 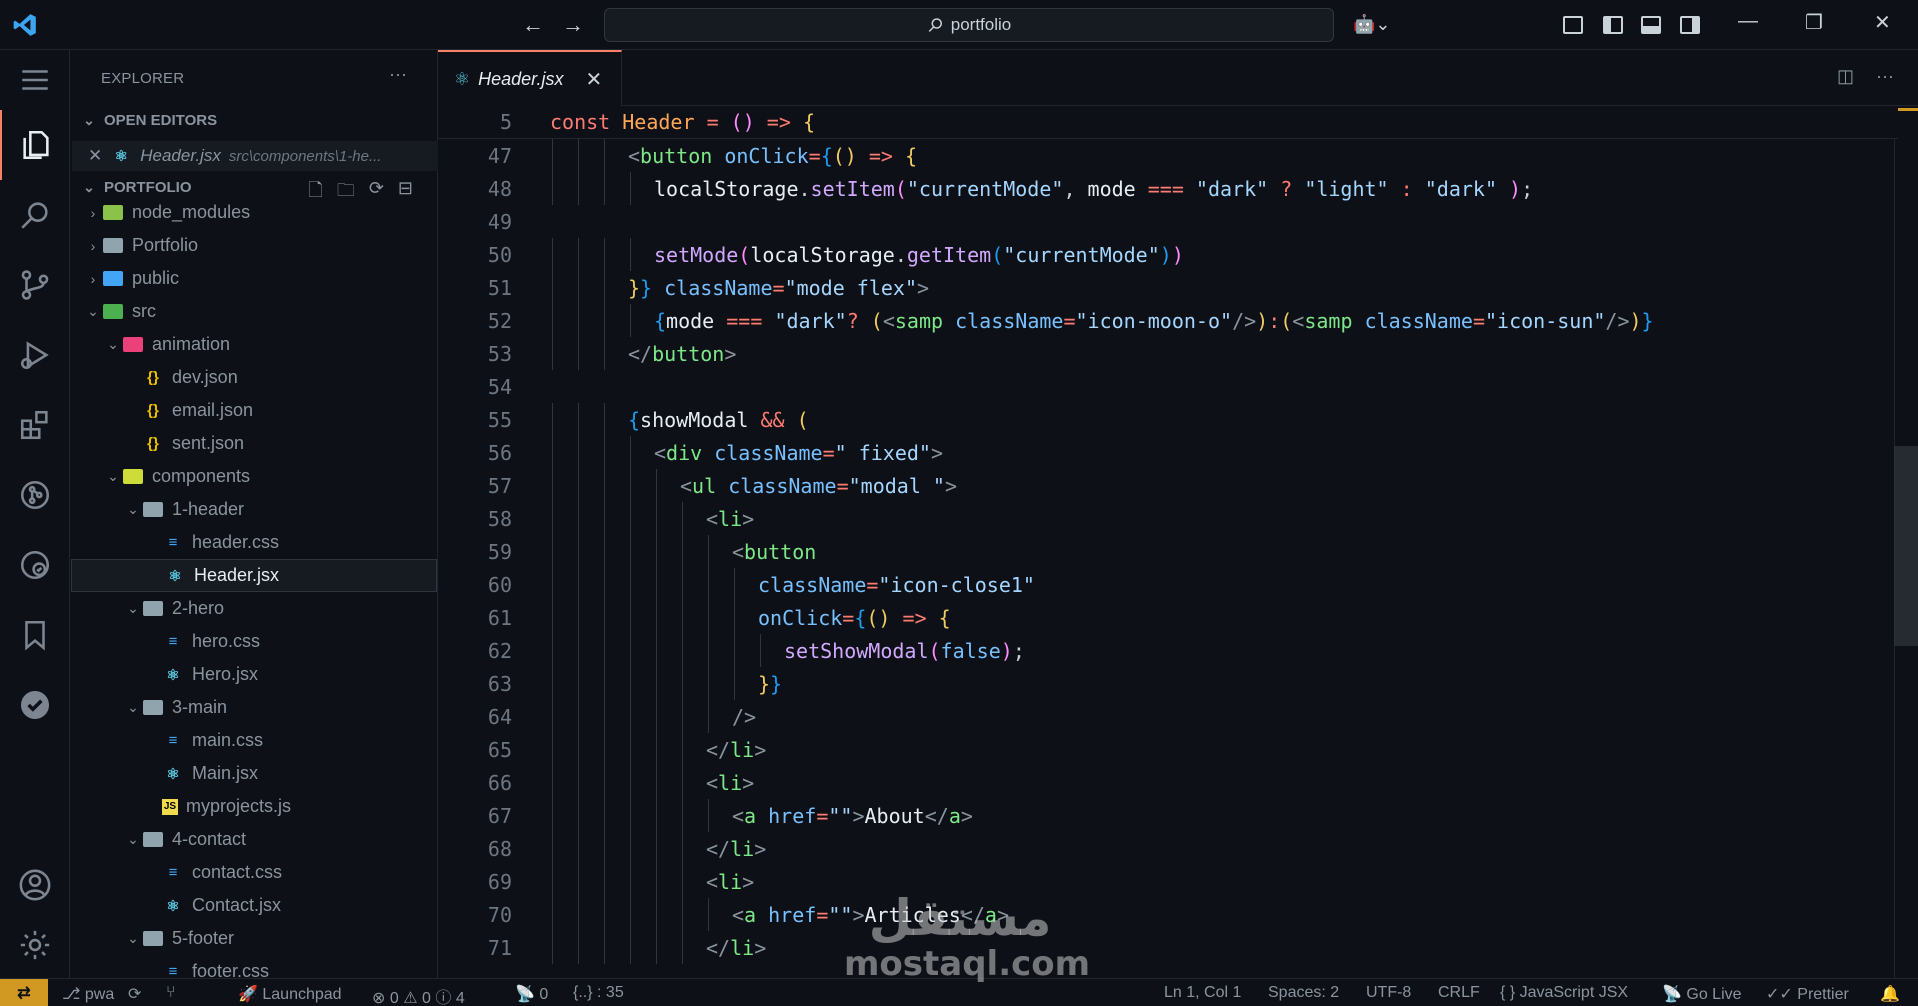 What do you see at coordinates (531, 994) in the screenshot?
I see `ports-status: 📡 0` at bounding box center [531, 994].